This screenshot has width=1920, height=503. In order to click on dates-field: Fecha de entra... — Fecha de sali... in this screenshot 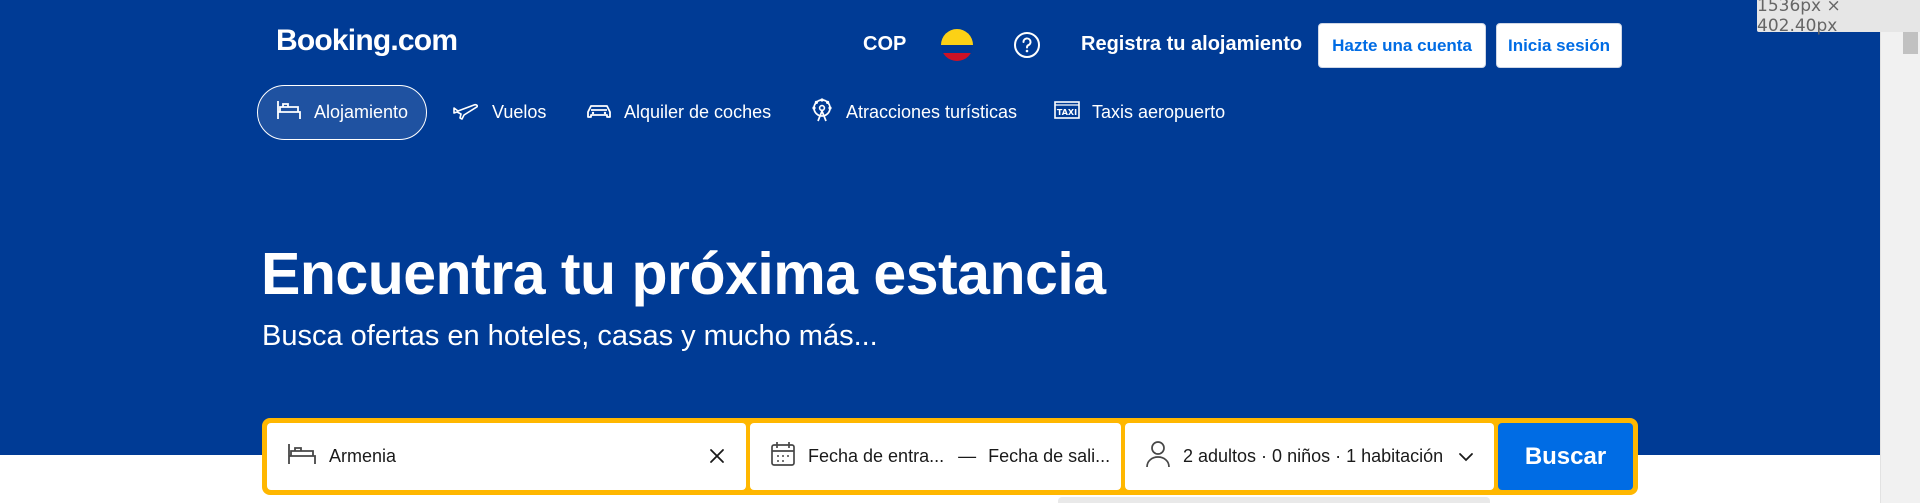, I will do `click(935, 456)`.